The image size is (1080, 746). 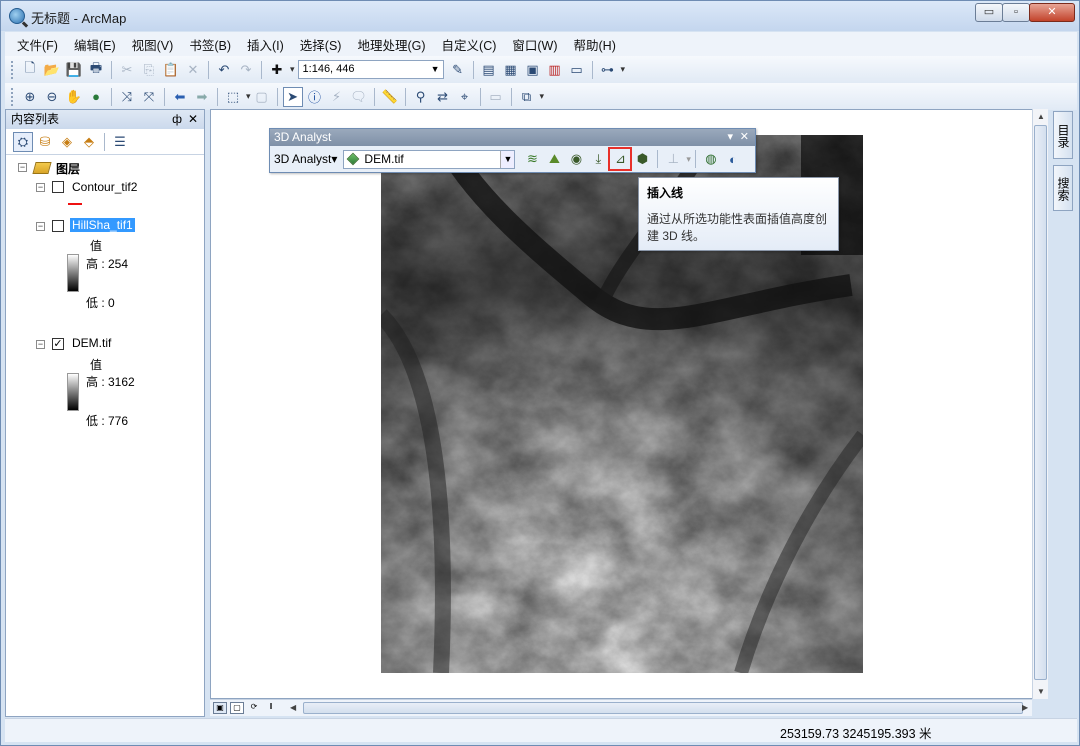 I want to click on list-by-source-icon: ⛁, so click(x=45, y=142).